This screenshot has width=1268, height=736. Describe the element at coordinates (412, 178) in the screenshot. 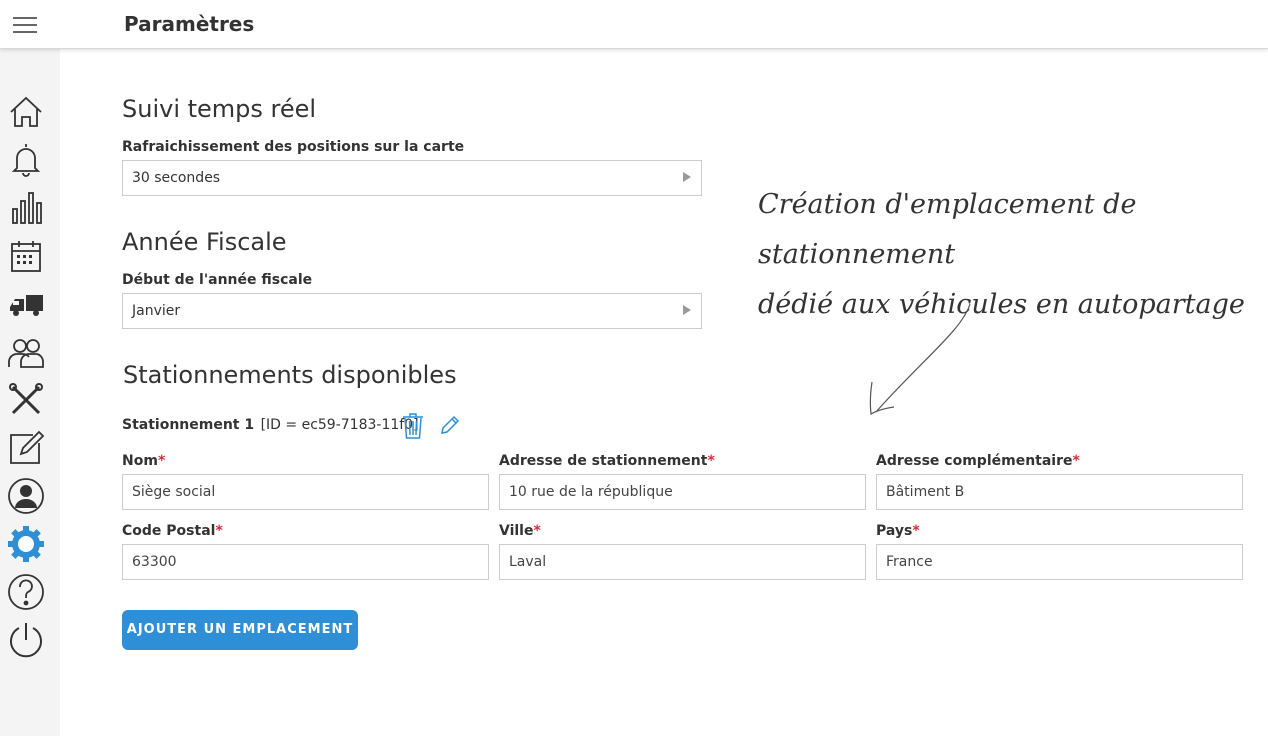

I see `refresh-select: 30 secondes` at that location.